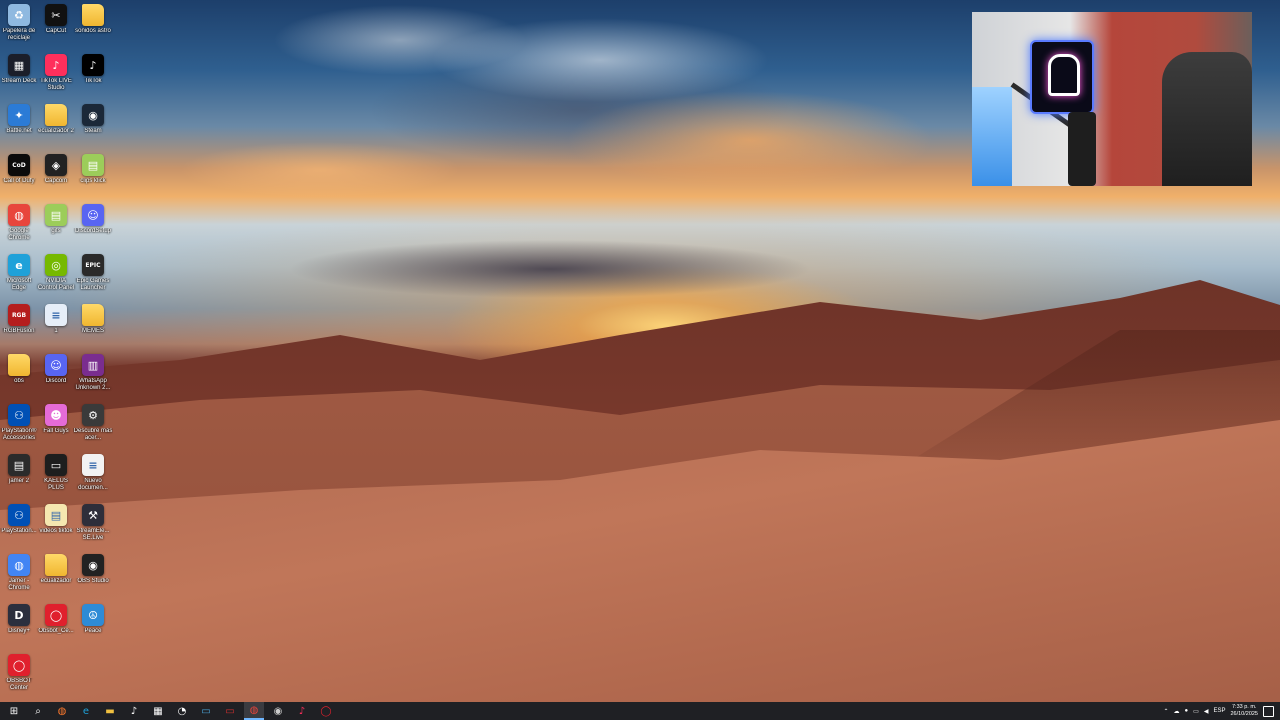 The width and height of the screenshot is (1280, 720). Describe the element at coordinates (62, 711) in the screenshot. I see `app-browser-icon: ◍` at that location.